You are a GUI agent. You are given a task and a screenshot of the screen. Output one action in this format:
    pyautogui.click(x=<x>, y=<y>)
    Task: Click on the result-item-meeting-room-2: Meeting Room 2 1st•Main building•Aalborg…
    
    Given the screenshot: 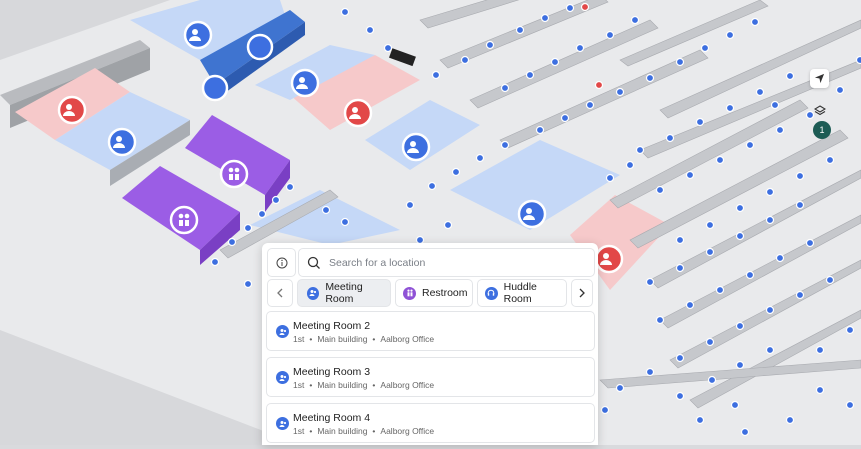 What is the action you would take?
    pyautogui.click(x=430, y=331)
    